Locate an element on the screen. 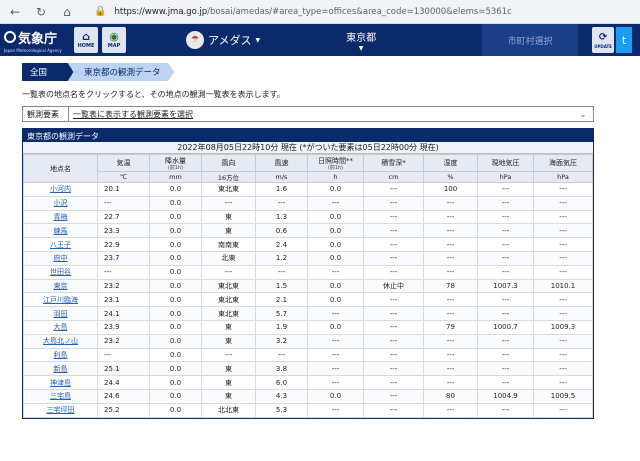 The width and height of the screenshot is (640, 461). column-header-label: 日照時間** is located at coordinates (335, 160).